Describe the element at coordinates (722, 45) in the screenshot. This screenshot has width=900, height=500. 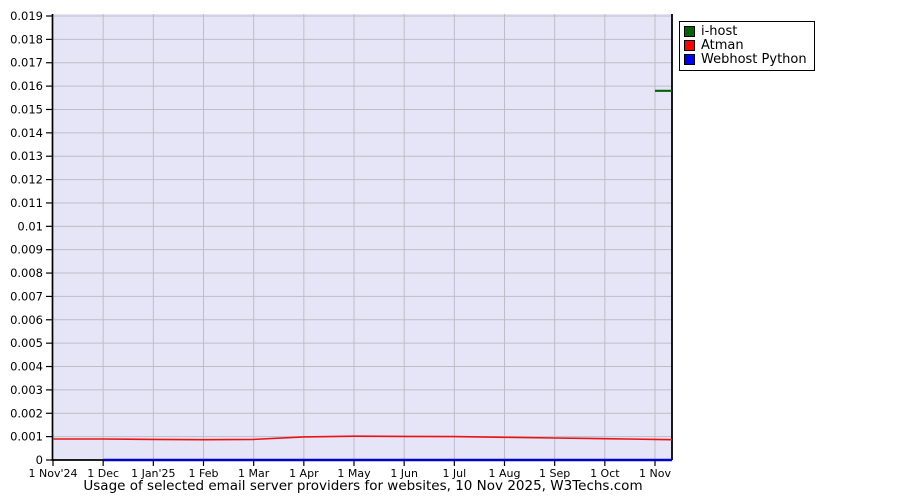
I see `legend-label-atman: Atman` at that location.